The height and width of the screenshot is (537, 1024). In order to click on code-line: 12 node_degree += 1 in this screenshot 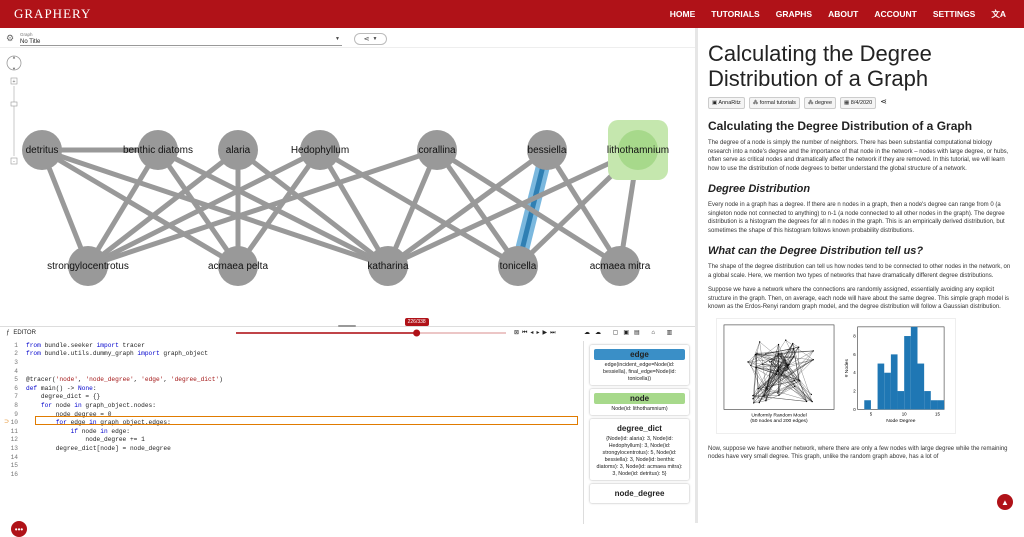, I will do `click(290, 440)`.